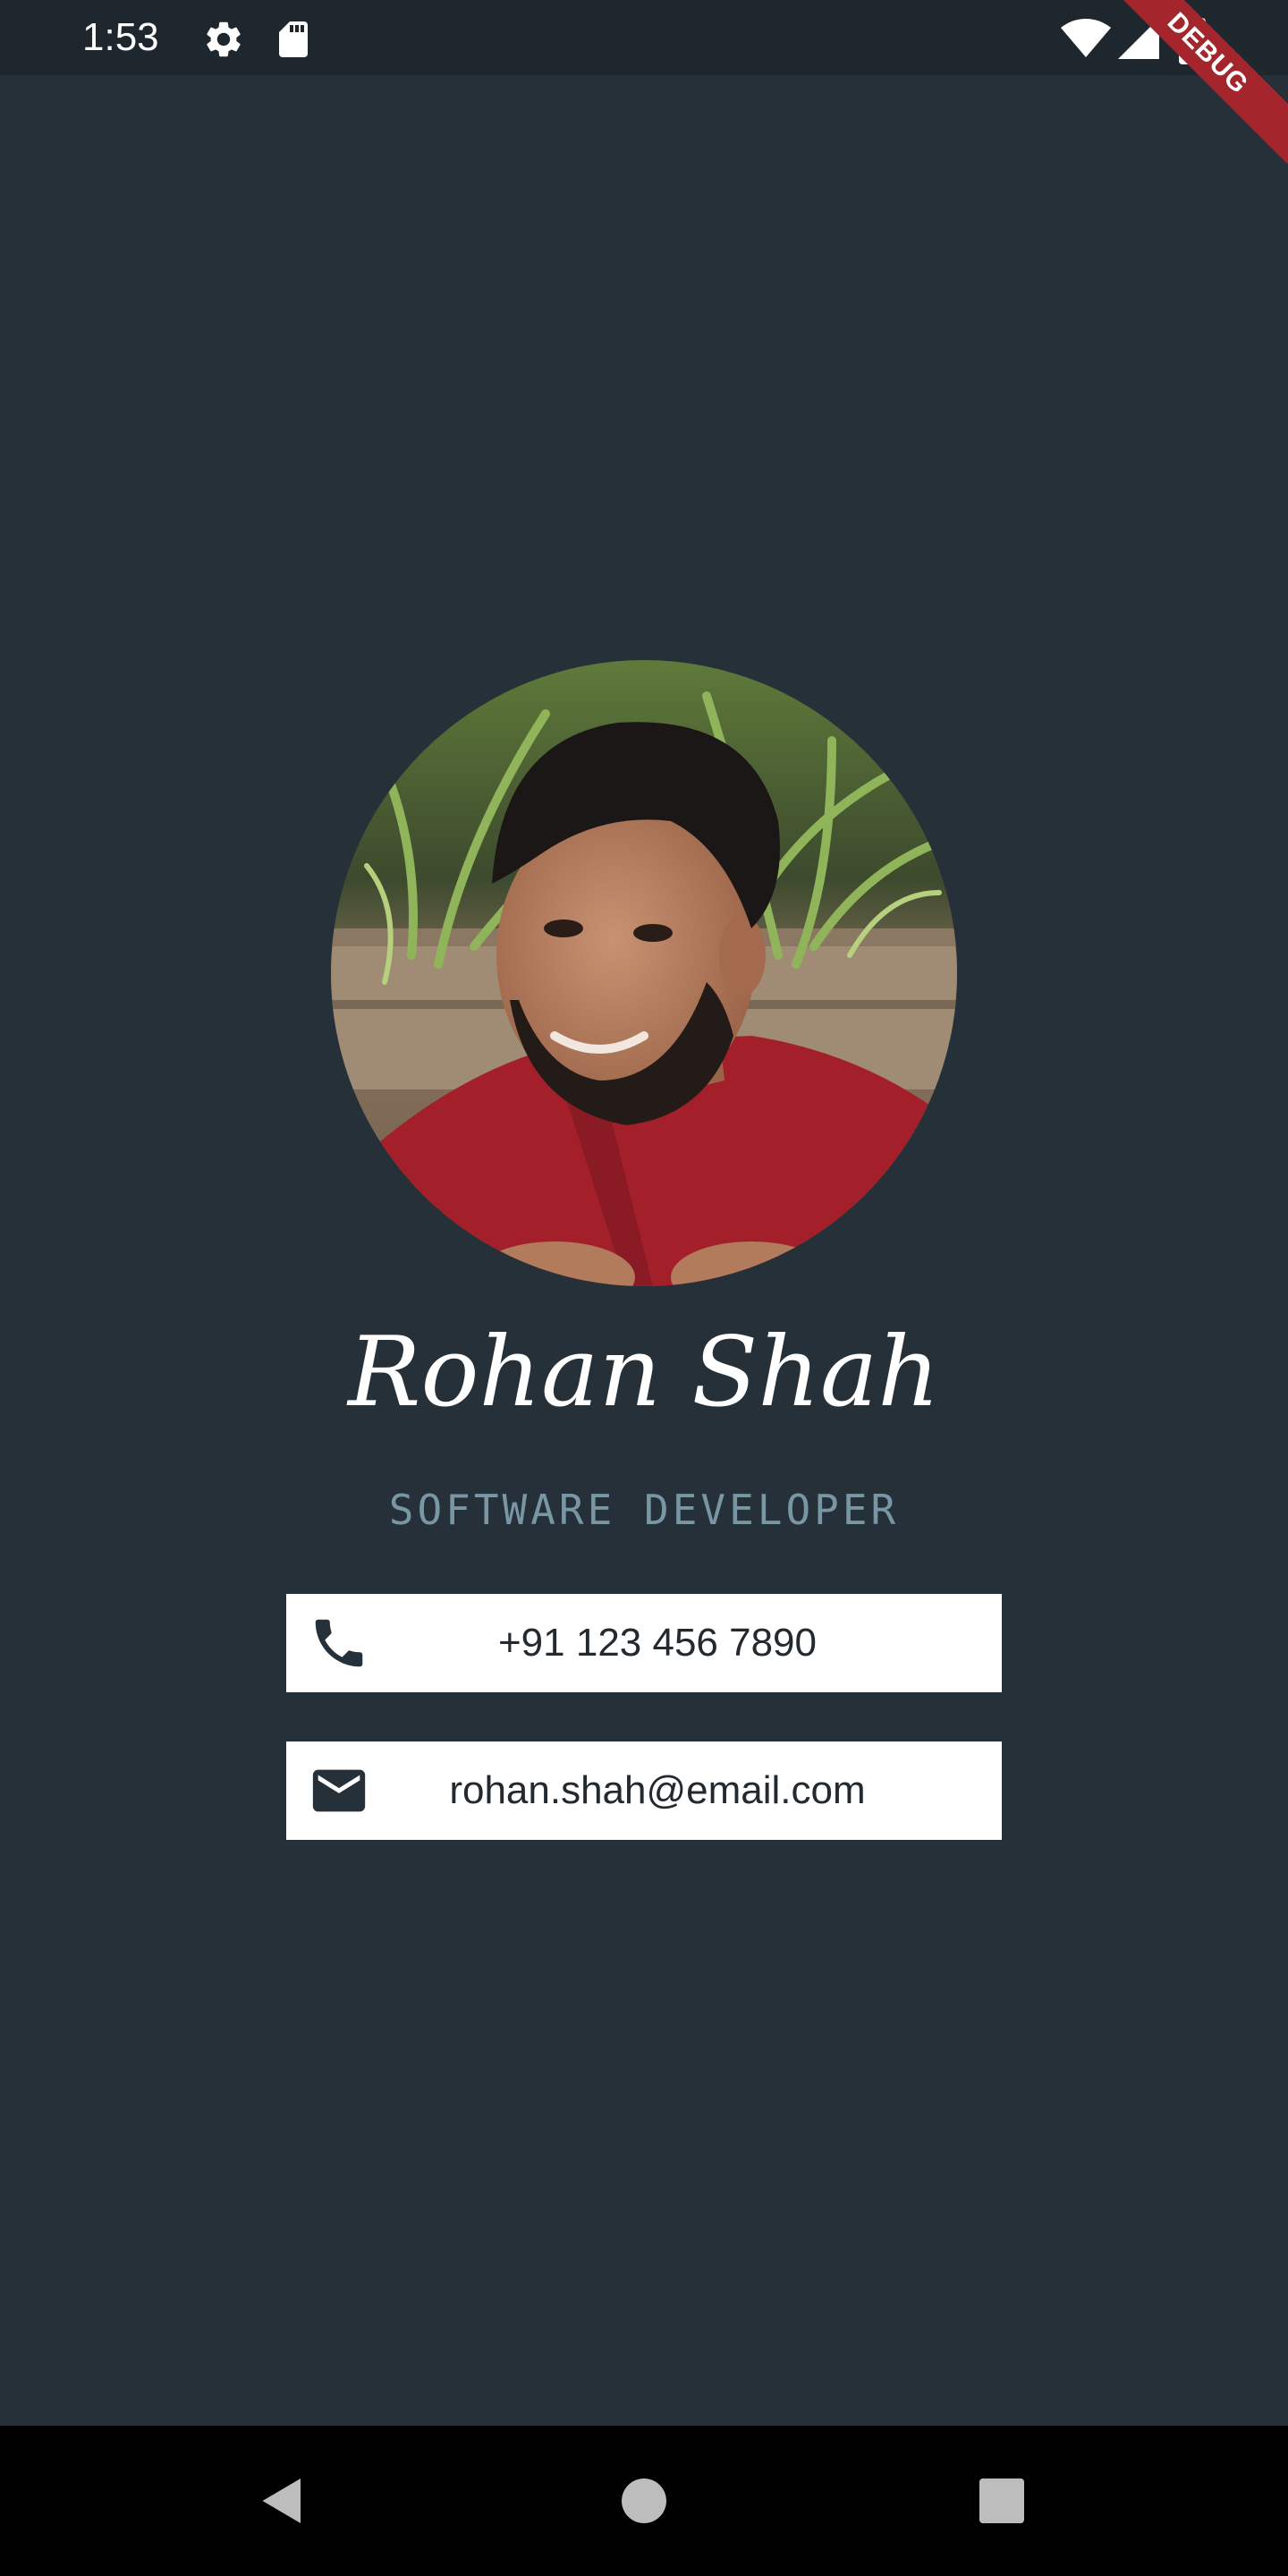 Image resolution: width=1288 pixels, height=2576 pixels. Describe the element at coordinates (1002, 2501) in the screenshot. I see `recents-icon` at that location.